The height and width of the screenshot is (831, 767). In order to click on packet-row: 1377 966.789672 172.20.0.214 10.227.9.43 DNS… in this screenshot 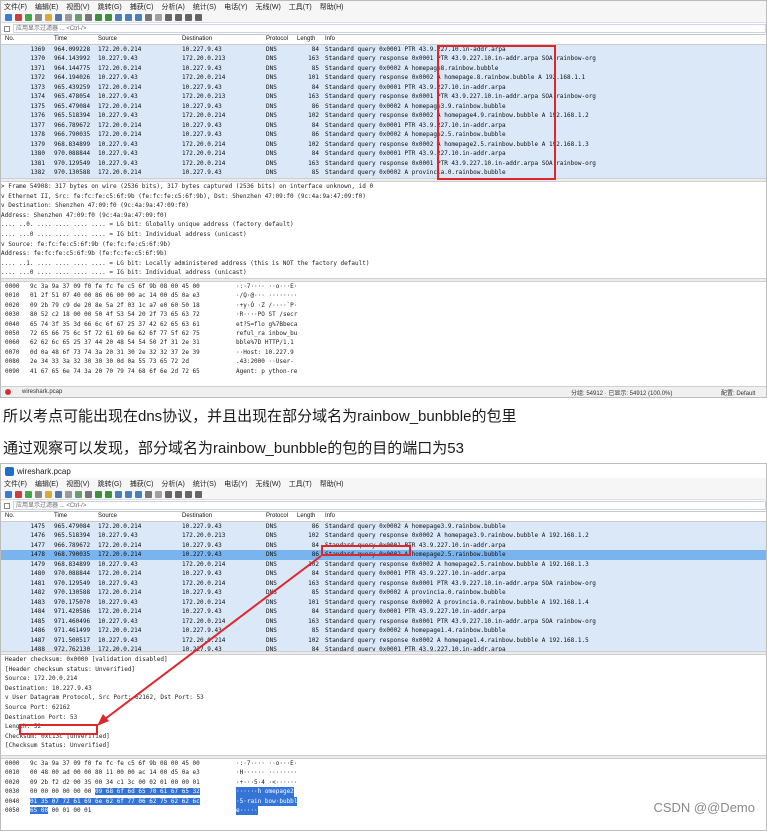, I will do `click(383, 125)`.